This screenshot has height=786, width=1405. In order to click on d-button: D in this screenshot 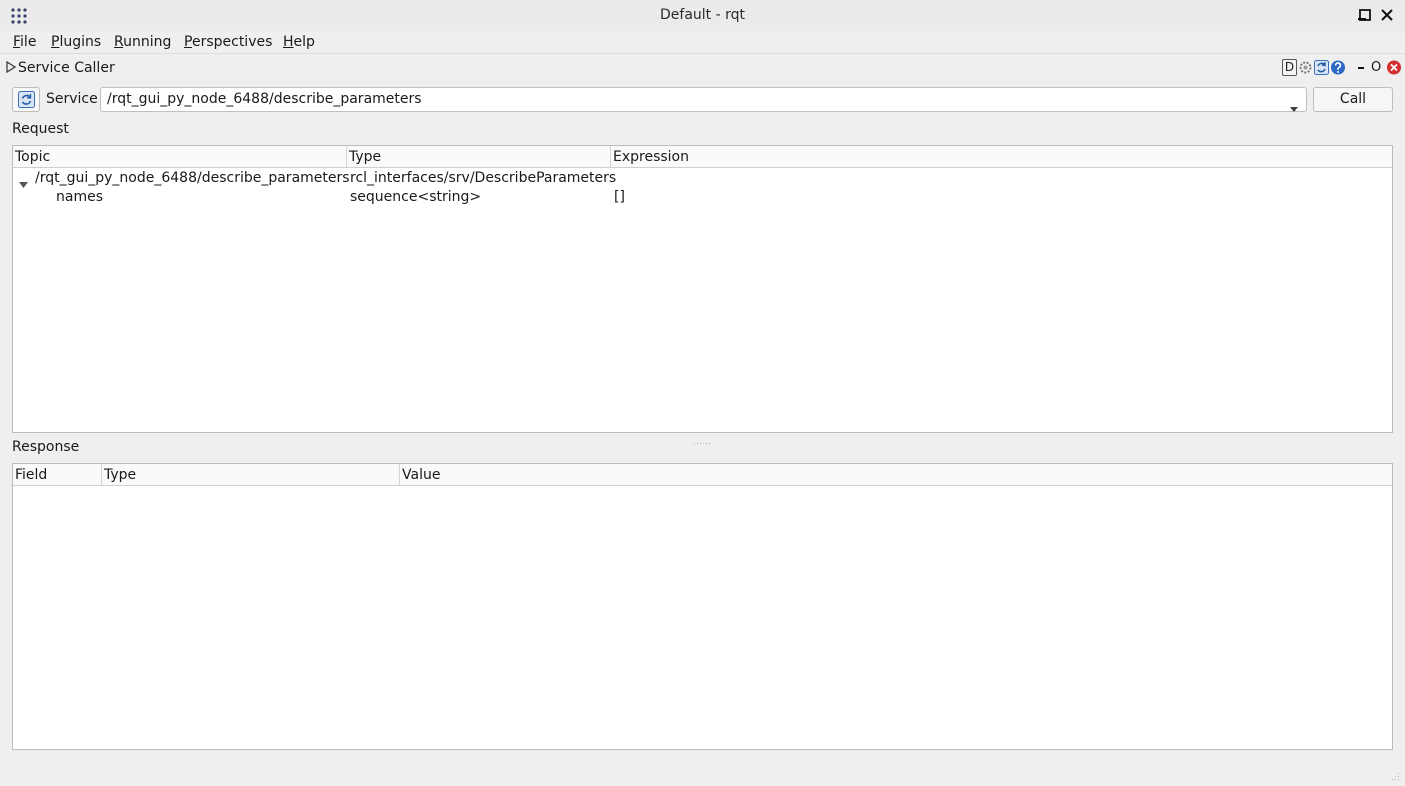, I will do `click(1289, 67)`.